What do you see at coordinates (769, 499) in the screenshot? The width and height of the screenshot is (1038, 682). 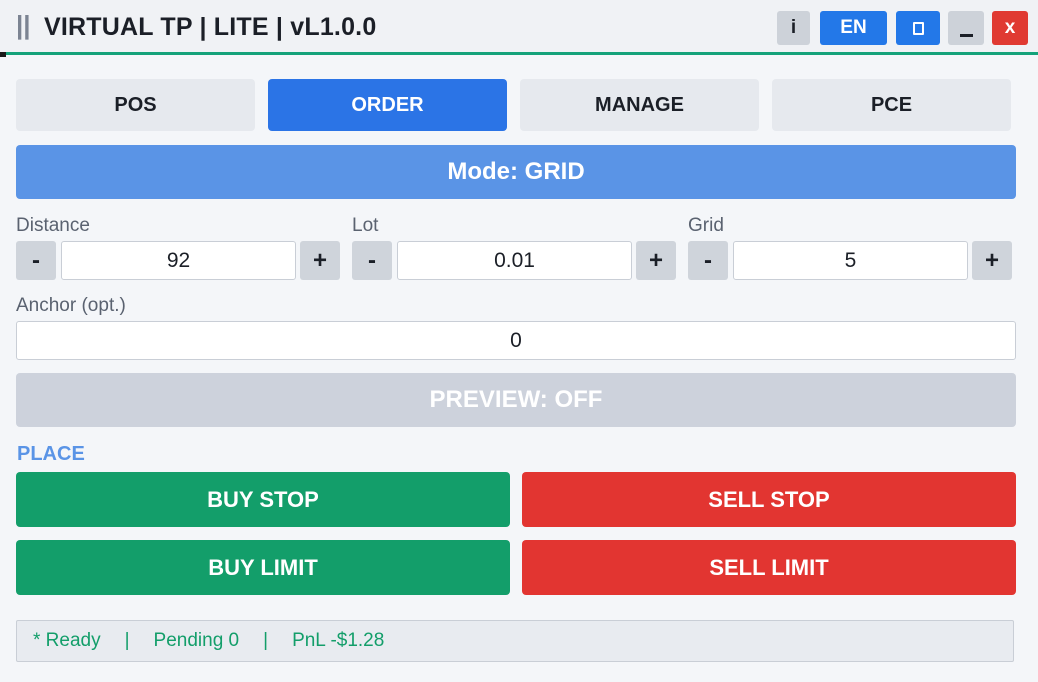 I see `sell-stop-button: SELL STOP` at bounding box center [769, 499].